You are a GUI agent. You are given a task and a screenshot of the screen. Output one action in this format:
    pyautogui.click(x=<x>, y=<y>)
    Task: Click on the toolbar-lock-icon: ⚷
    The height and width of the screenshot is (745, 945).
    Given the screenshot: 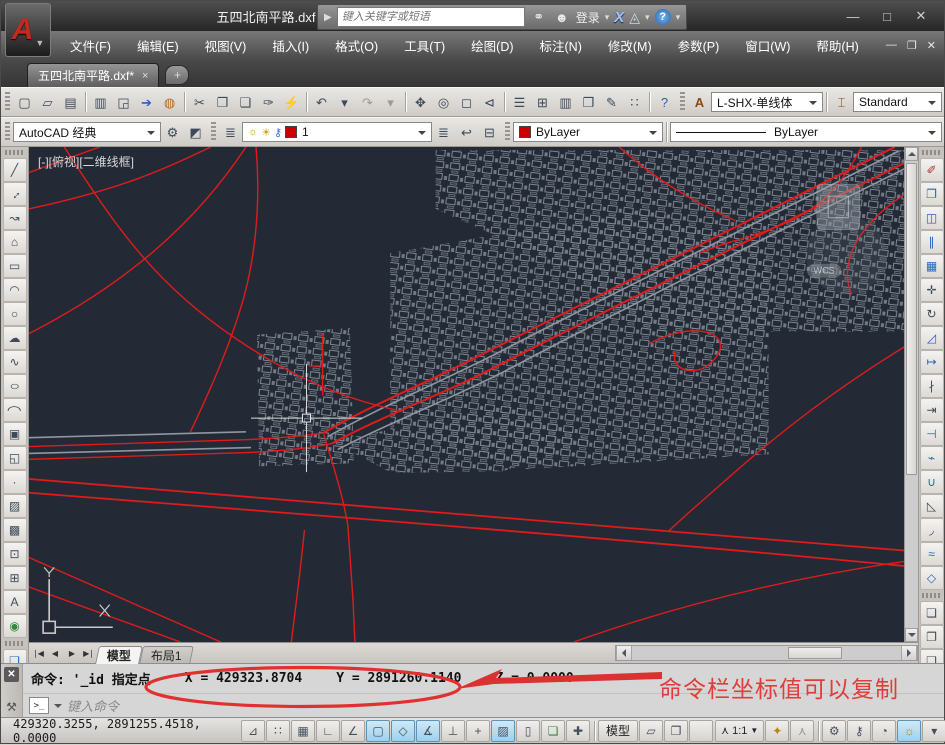 What is the action you would take?
    pyautogui.click(x=859, y=730)
    